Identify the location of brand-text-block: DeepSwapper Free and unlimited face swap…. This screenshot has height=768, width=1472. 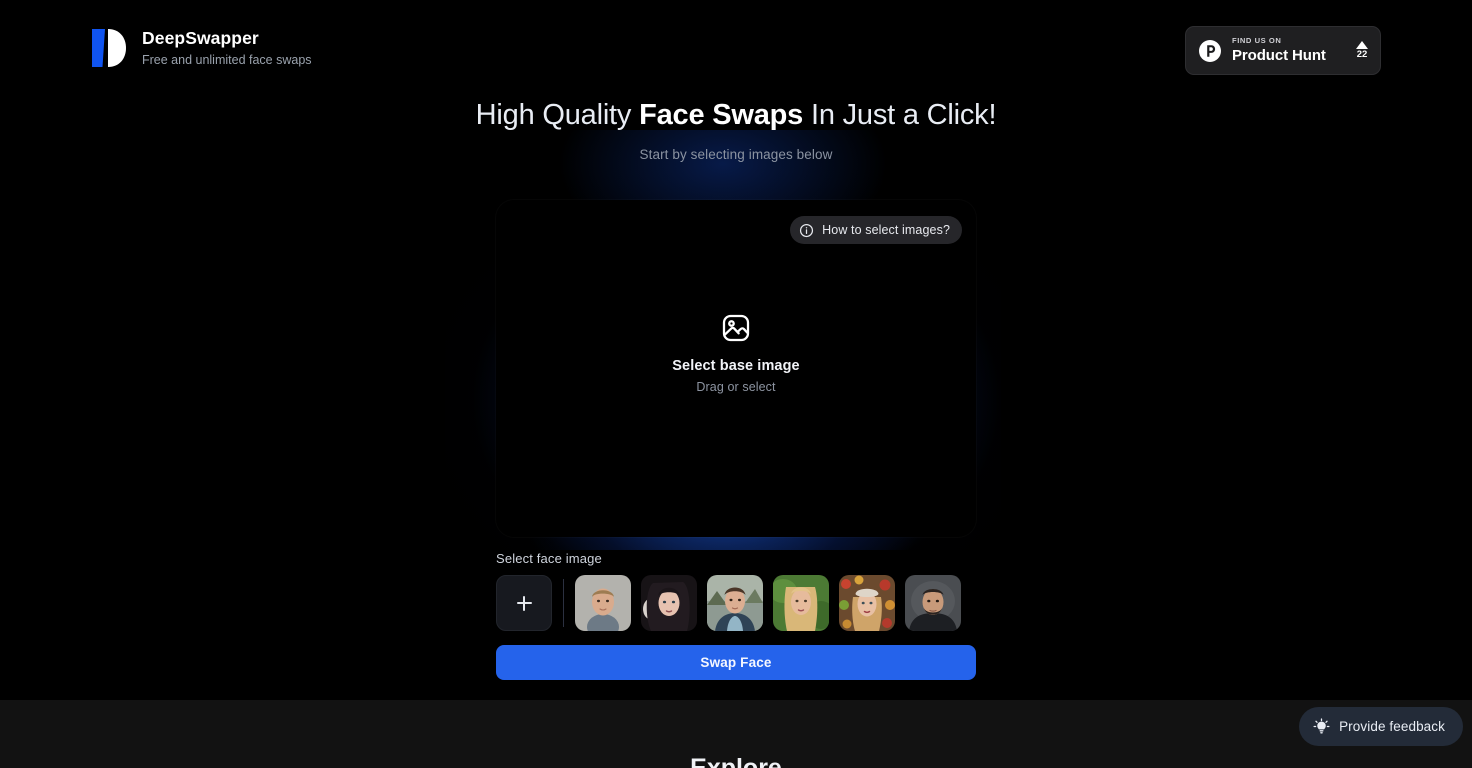
(227, 48).